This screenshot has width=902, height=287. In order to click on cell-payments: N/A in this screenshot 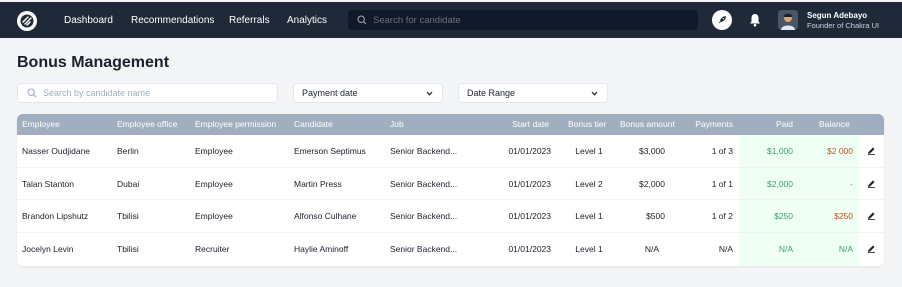, I will do `click(725, 248)`.